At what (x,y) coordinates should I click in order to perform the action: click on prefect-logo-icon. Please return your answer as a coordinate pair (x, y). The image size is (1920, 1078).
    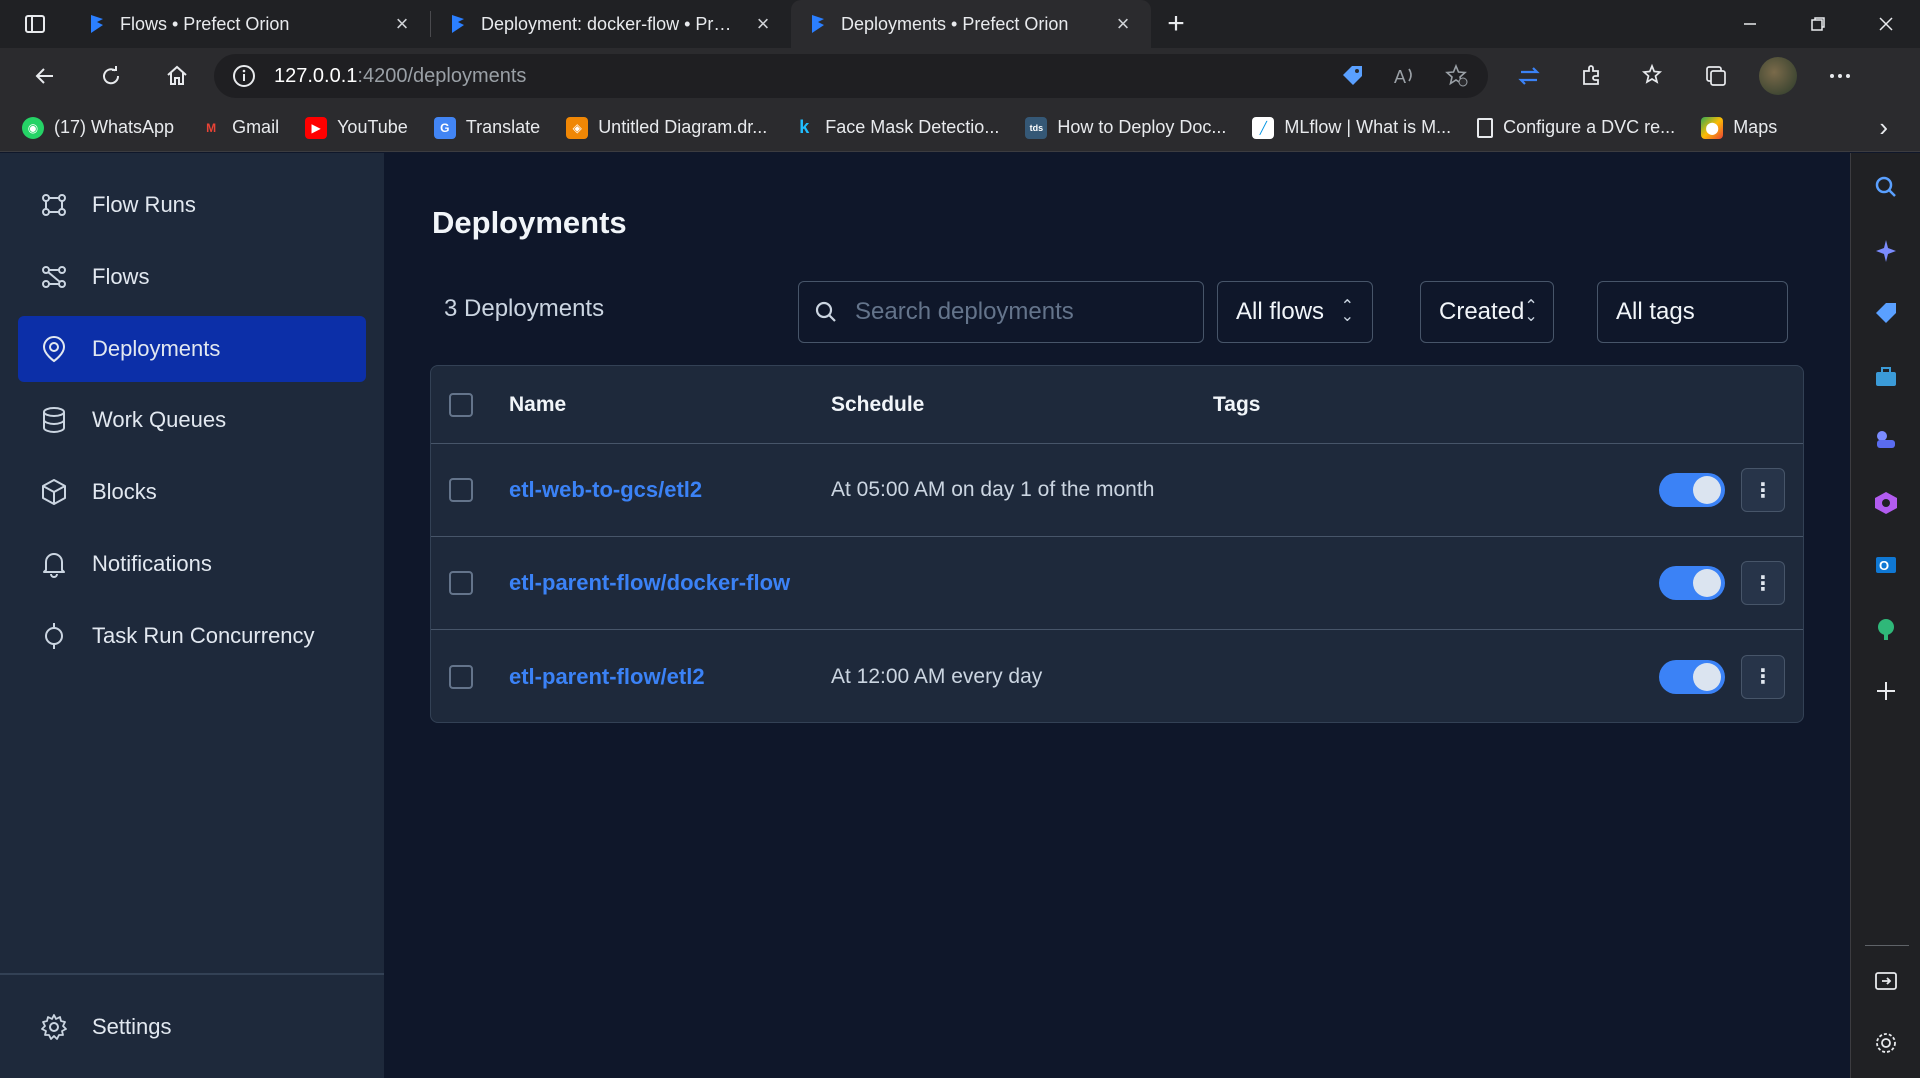
    Looking at the image, I should click on (97, 24).